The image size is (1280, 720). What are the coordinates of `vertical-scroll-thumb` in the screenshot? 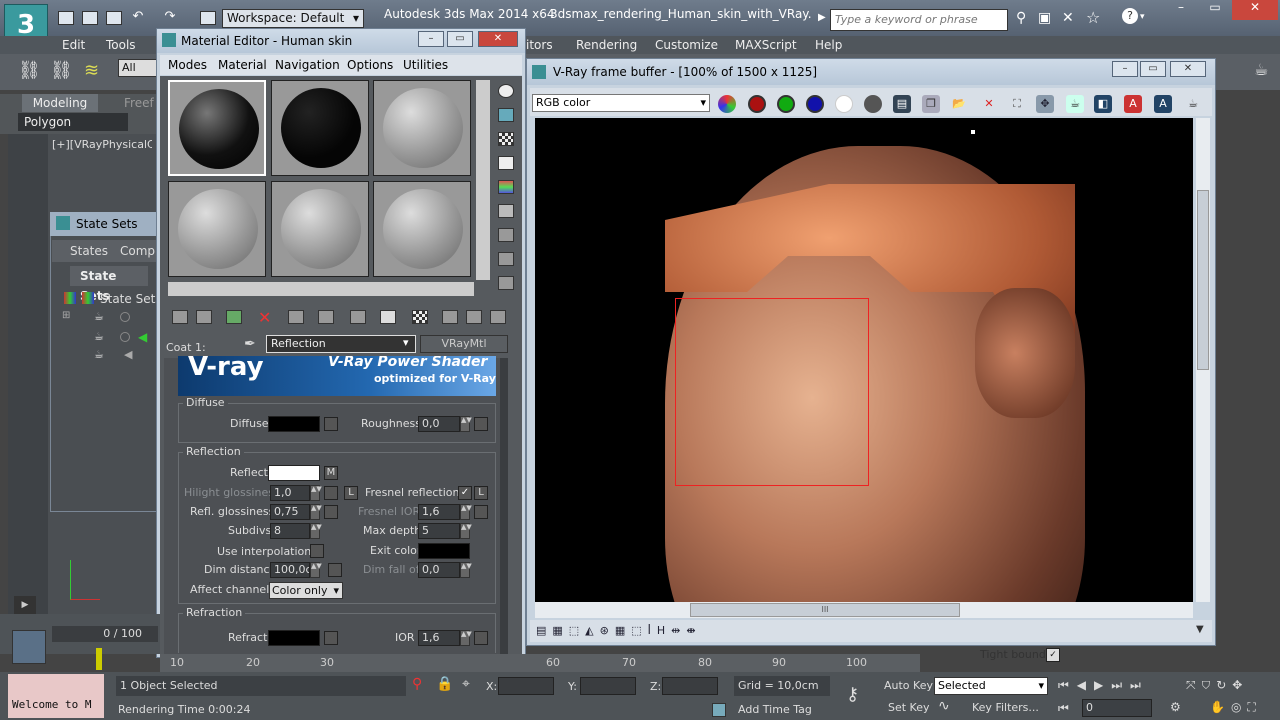 It's located at (1203, 280).